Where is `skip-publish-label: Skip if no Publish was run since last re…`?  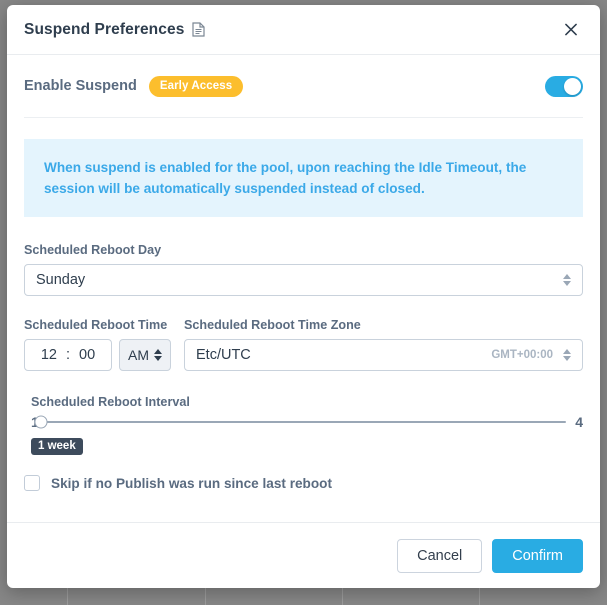
skip-publish-label: Skip if no Publish was run since last re… is located at coordinates (191, 483).